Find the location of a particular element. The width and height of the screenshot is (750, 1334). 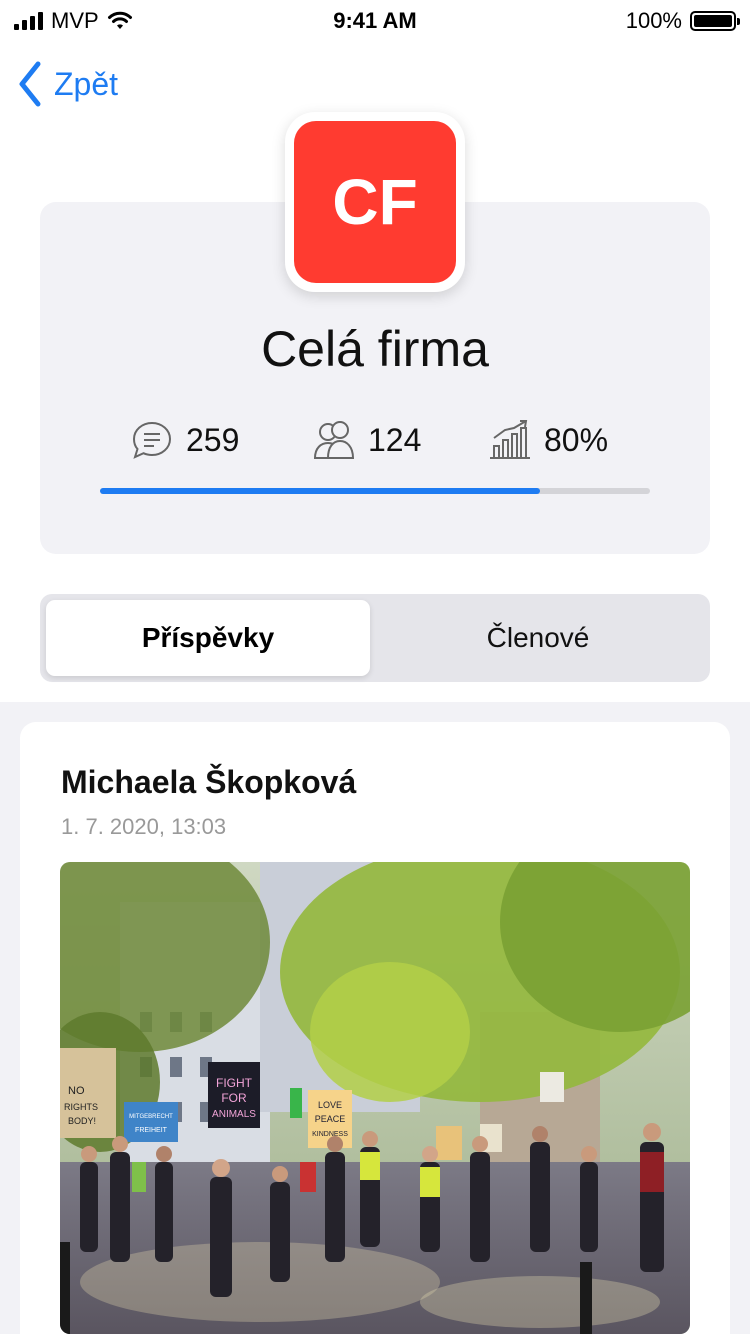

bar-chart-icon is located at coordinates (510, 439).